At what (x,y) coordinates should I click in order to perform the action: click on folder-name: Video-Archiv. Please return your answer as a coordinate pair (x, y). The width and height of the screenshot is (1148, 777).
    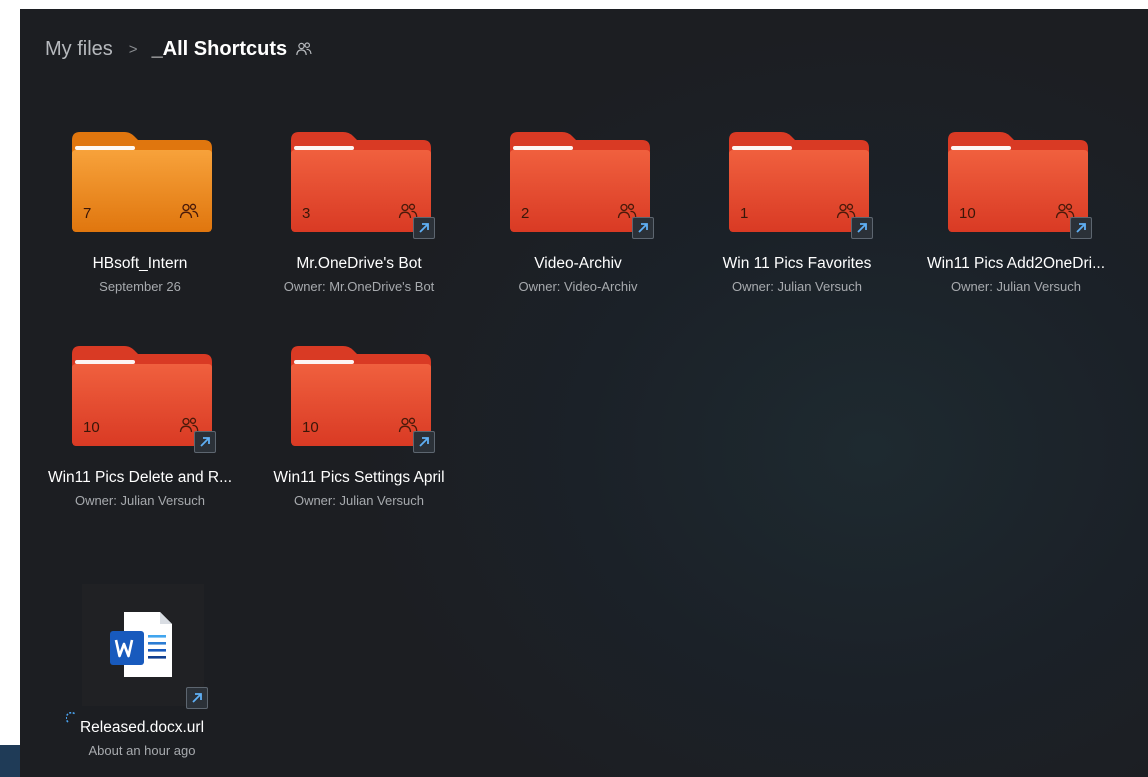
    Looking at the image, I should click on (578, 263).